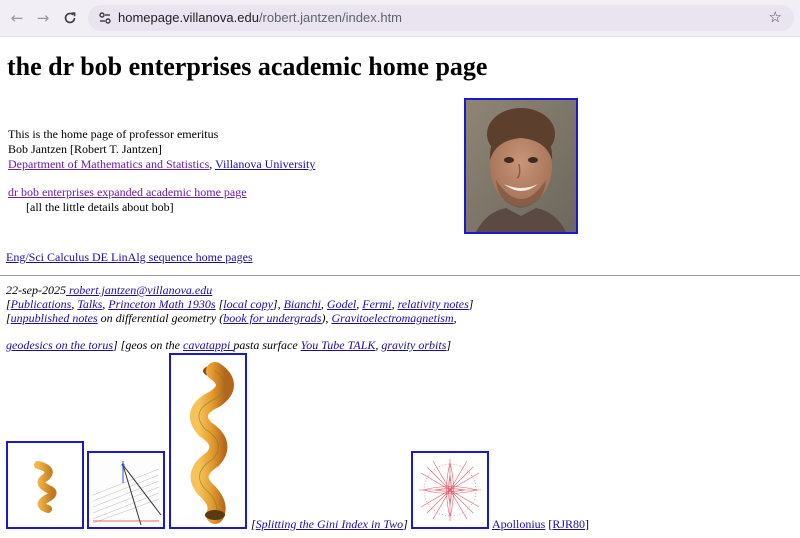  I want to click on university-link: Villanova University, so click(265, 164).